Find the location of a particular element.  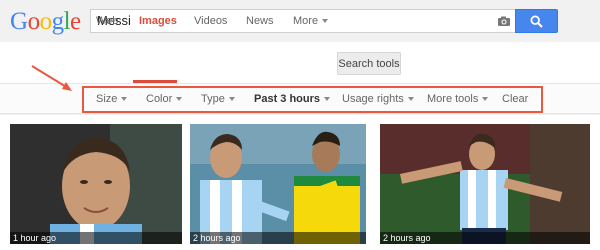

image-timestamp: 1 hour ago is located at coordinates (96, 238).